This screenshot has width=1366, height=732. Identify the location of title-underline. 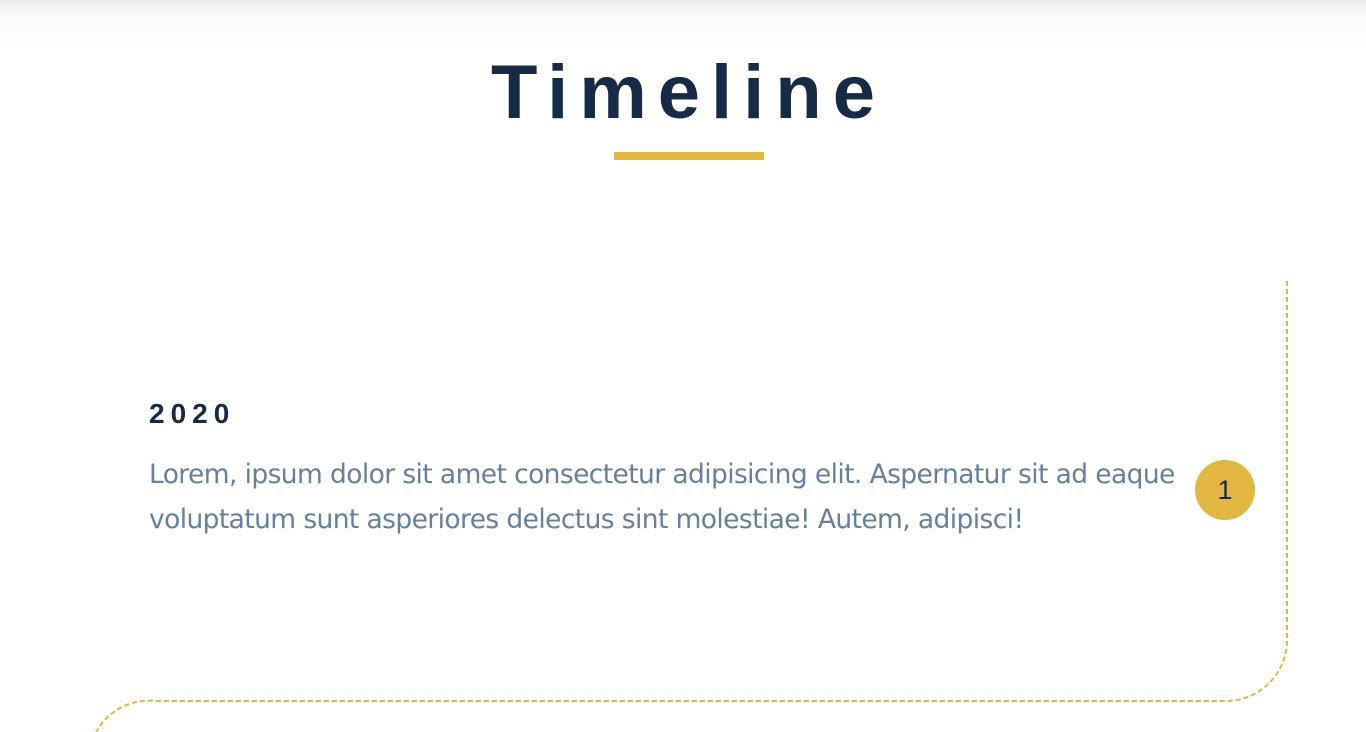
(689, 156).